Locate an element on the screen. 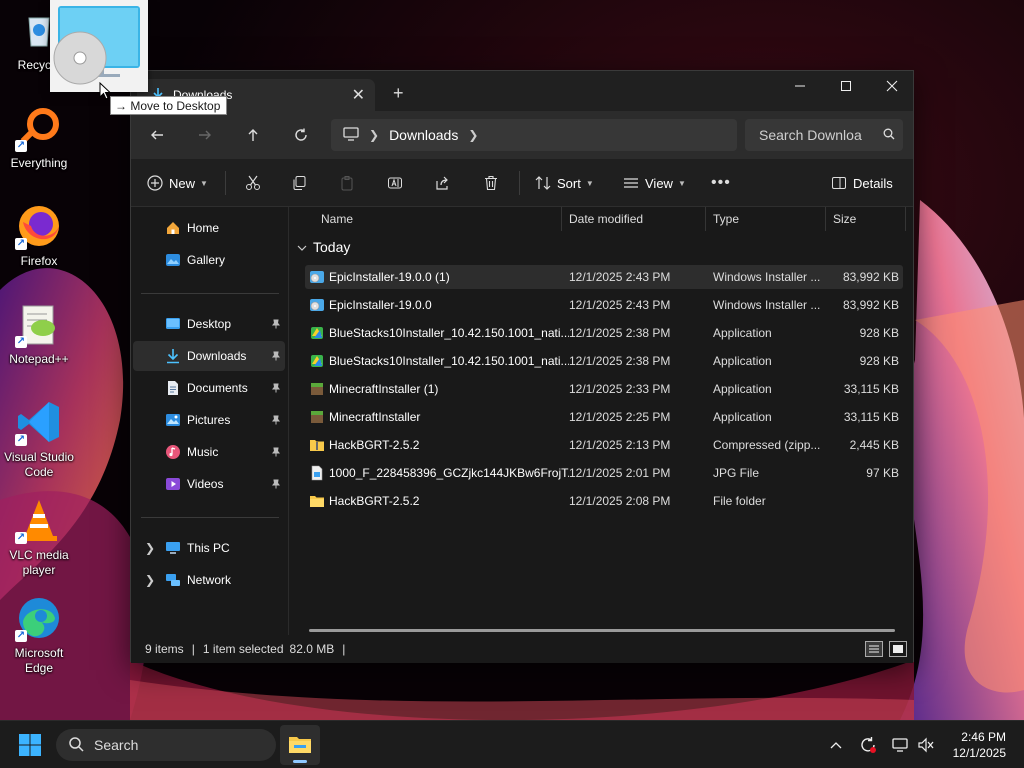 This screenshot has height=768, width=1024. bluestacks-icon is located at coordinates (317, 333).